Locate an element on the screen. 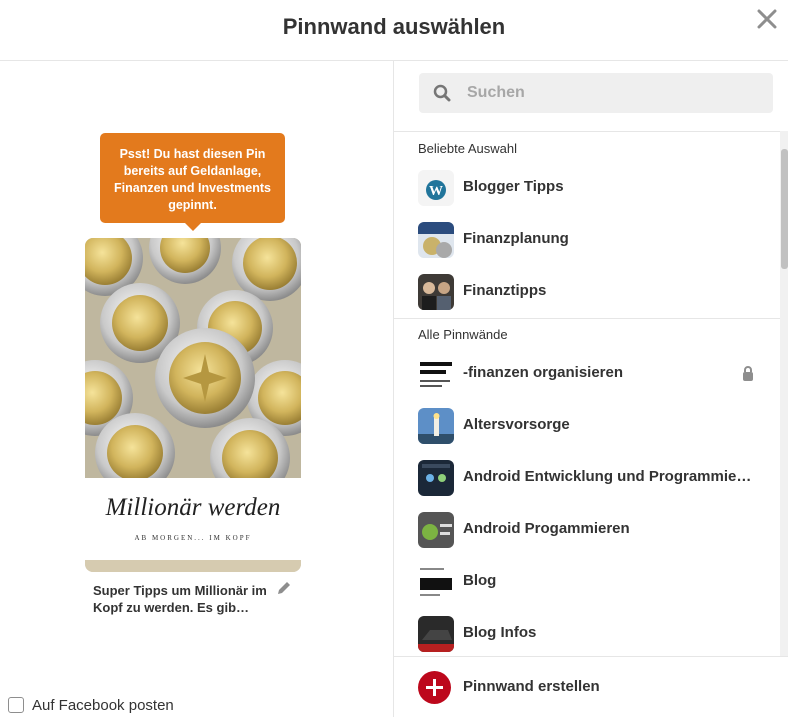 Image resolution: width=788 pixels, height=717 pixels. board-item-finanzplanung: Finanzplanung is located at coordinates (587, 240).